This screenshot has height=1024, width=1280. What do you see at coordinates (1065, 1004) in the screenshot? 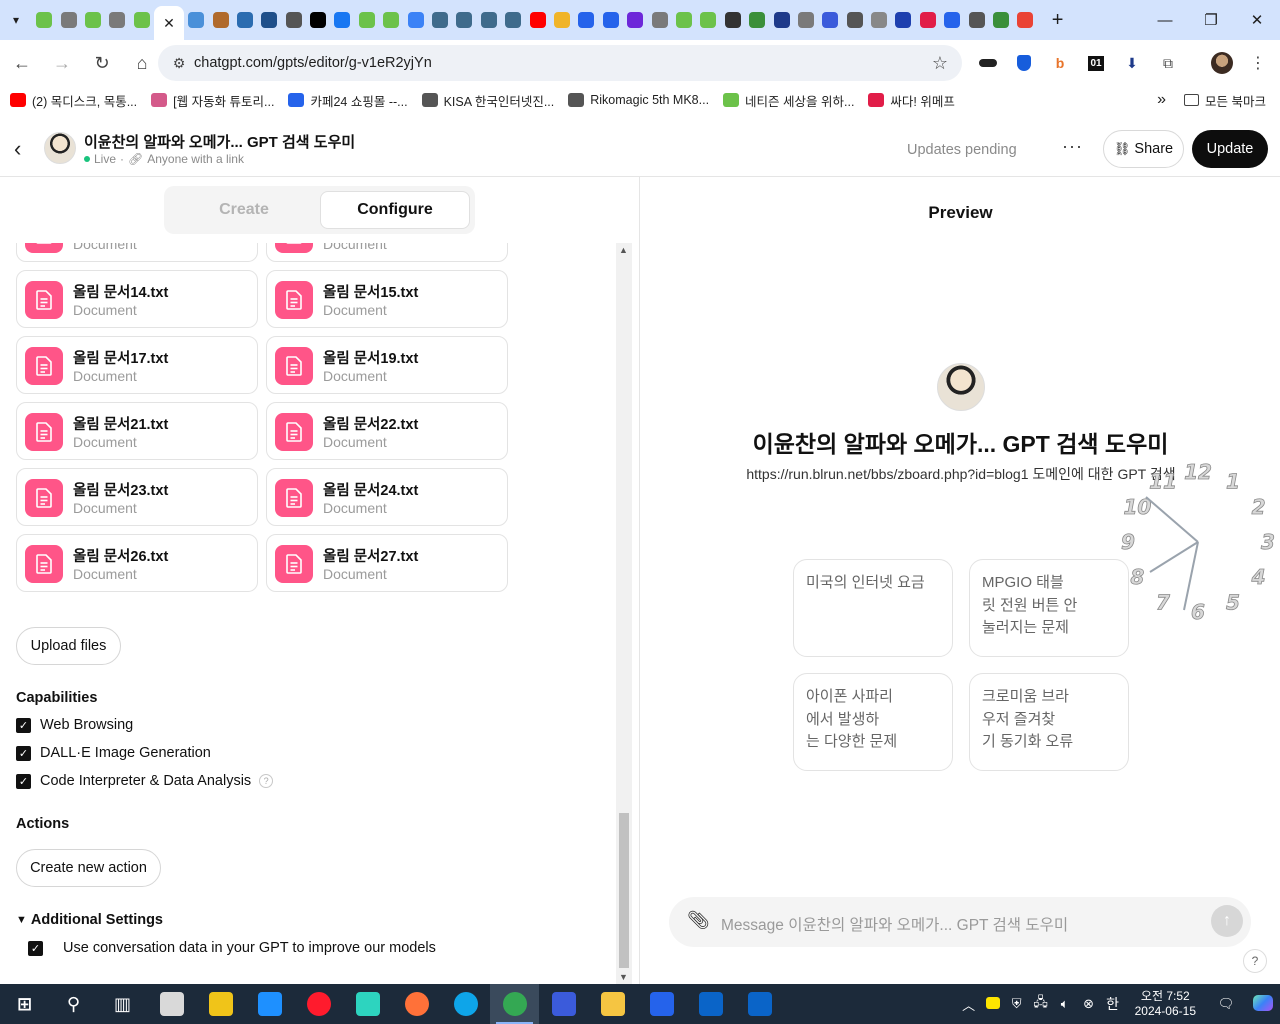
I see `volume-icon: 🔈︎` at bounding box center [1065, 1004].